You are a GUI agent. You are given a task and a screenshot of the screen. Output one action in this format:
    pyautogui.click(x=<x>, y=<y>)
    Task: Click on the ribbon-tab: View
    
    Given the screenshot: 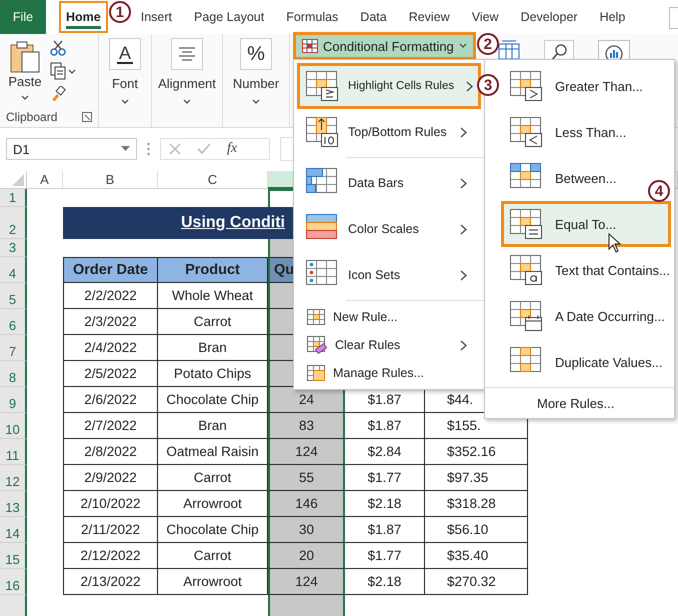 What is the action you would take?
    pyautogui.click(x=485, y=17)
    